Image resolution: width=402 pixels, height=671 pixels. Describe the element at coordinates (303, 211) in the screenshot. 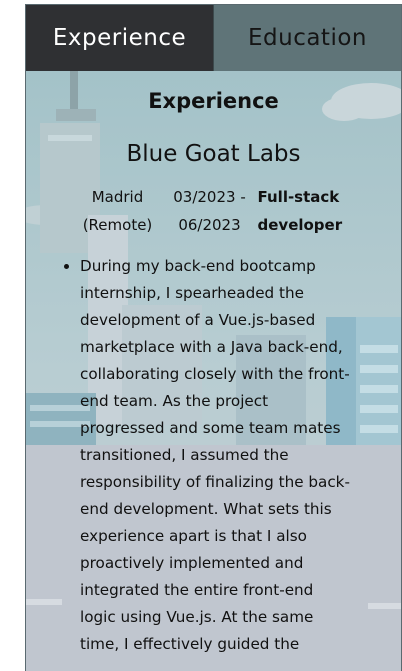

I see `job-role: Full-stack developer` at that location.